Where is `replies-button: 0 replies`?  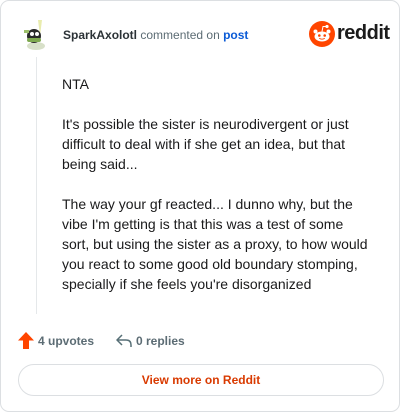 replies-button: 0 replies is located at coordinates (161, 341).